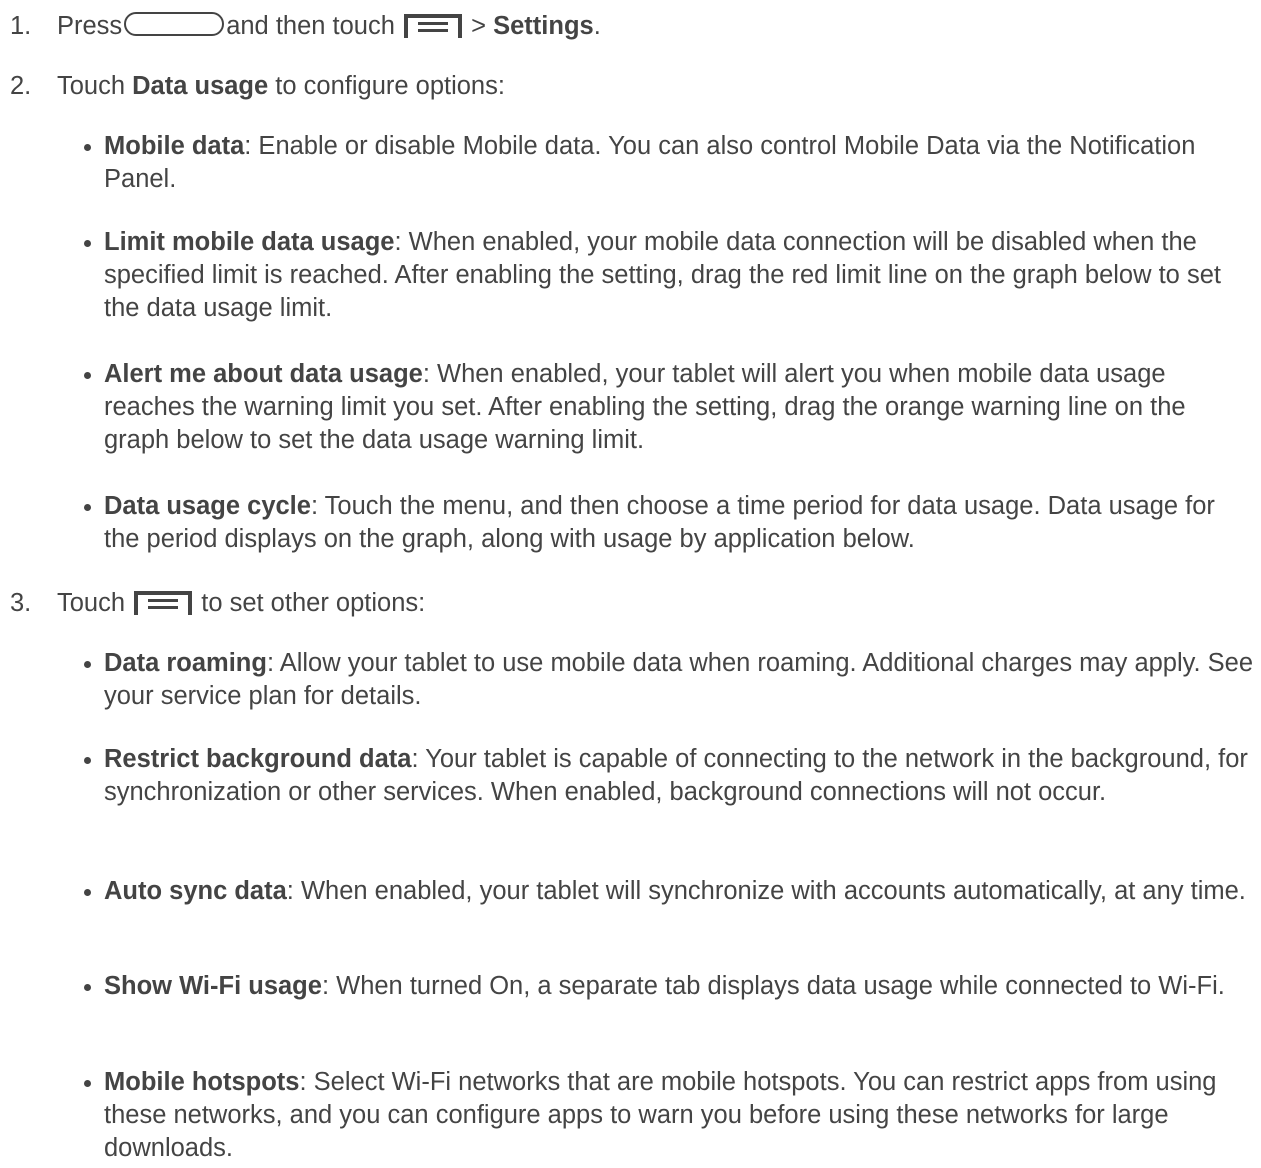  Describe the element at coordinates (543, 26) in the screenshot. I see `settings-term: Settings` at that location.